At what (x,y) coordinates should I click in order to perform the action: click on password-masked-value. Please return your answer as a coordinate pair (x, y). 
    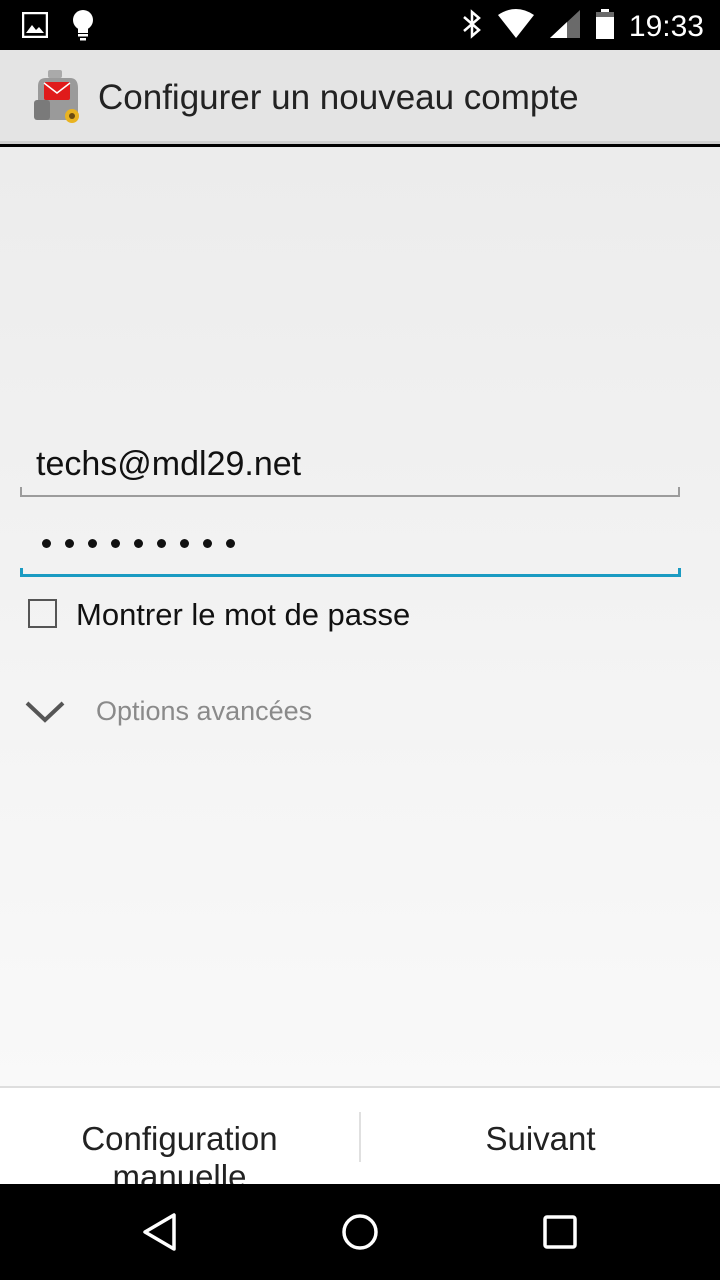
    Looking at the image, I should click on (138, 543).